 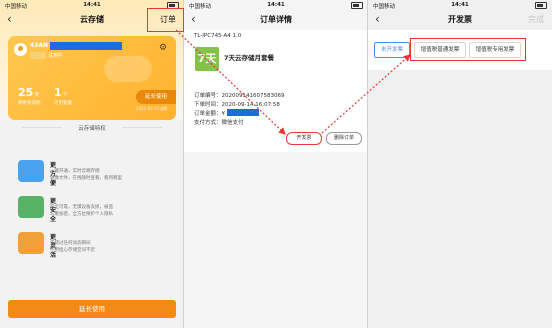 What do you see at coordinates (249, 58) in the screenshot?
I see `package-name: 7天云存储月套餐` at bounding box center [249, 58].